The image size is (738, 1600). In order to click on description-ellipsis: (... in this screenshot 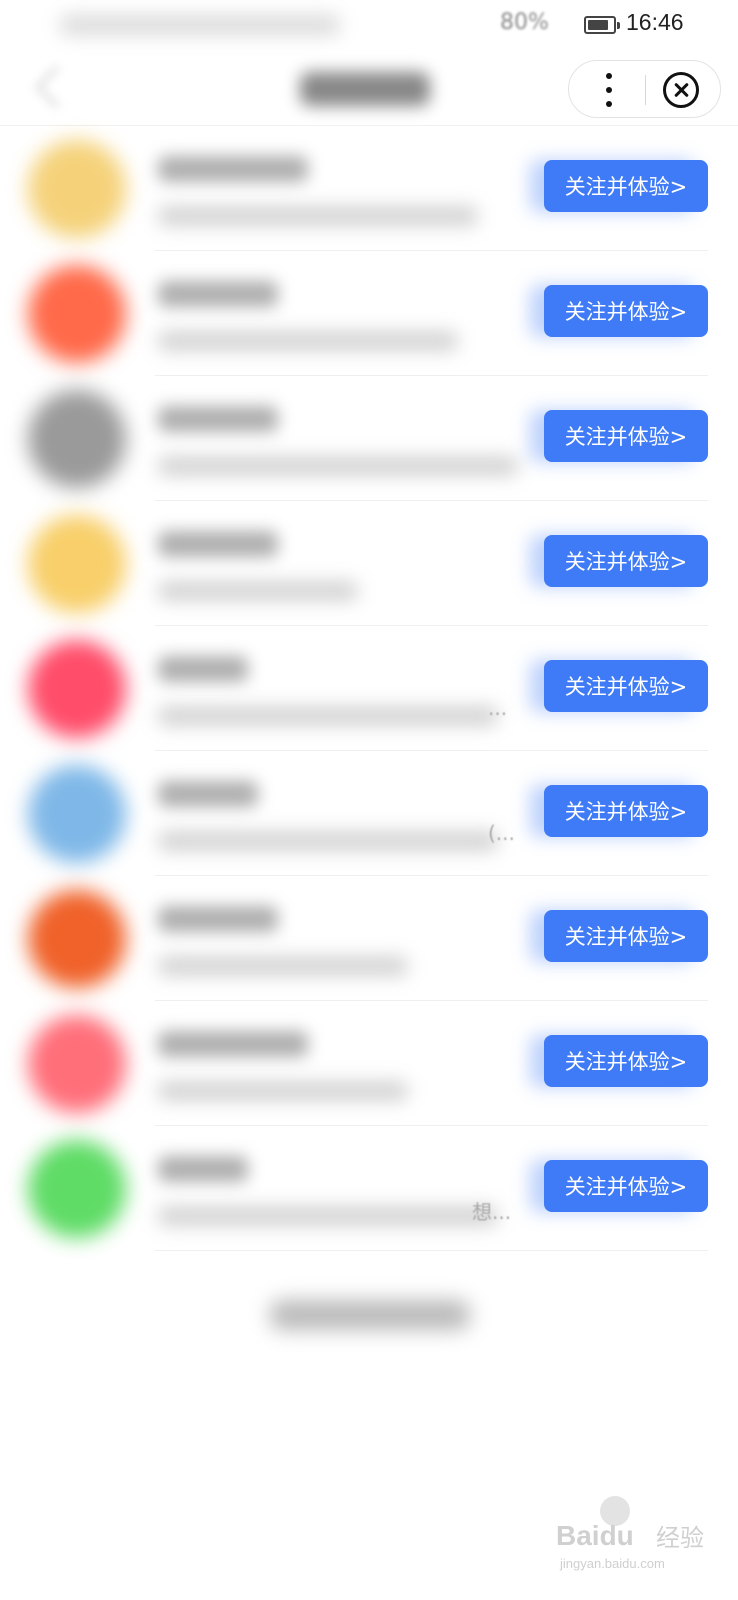, I will do `click(501, 833)`.